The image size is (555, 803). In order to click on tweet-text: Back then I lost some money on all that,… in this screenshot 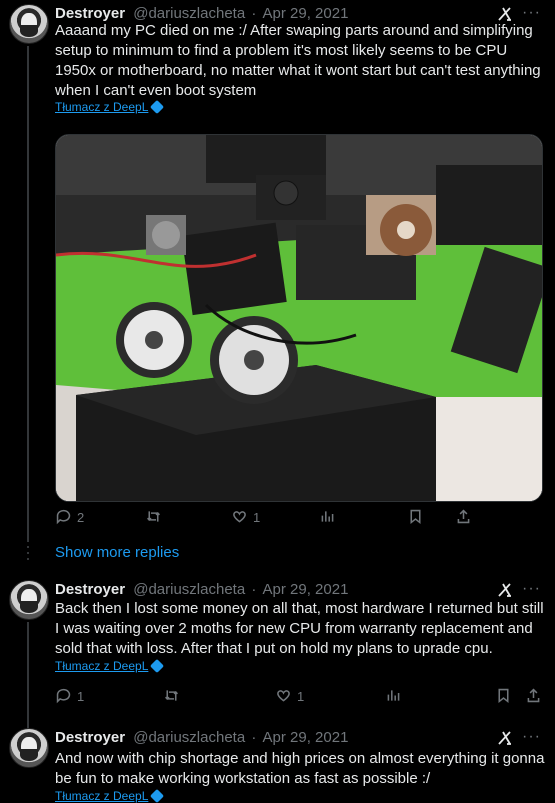, I will do `click(299, 628)`.